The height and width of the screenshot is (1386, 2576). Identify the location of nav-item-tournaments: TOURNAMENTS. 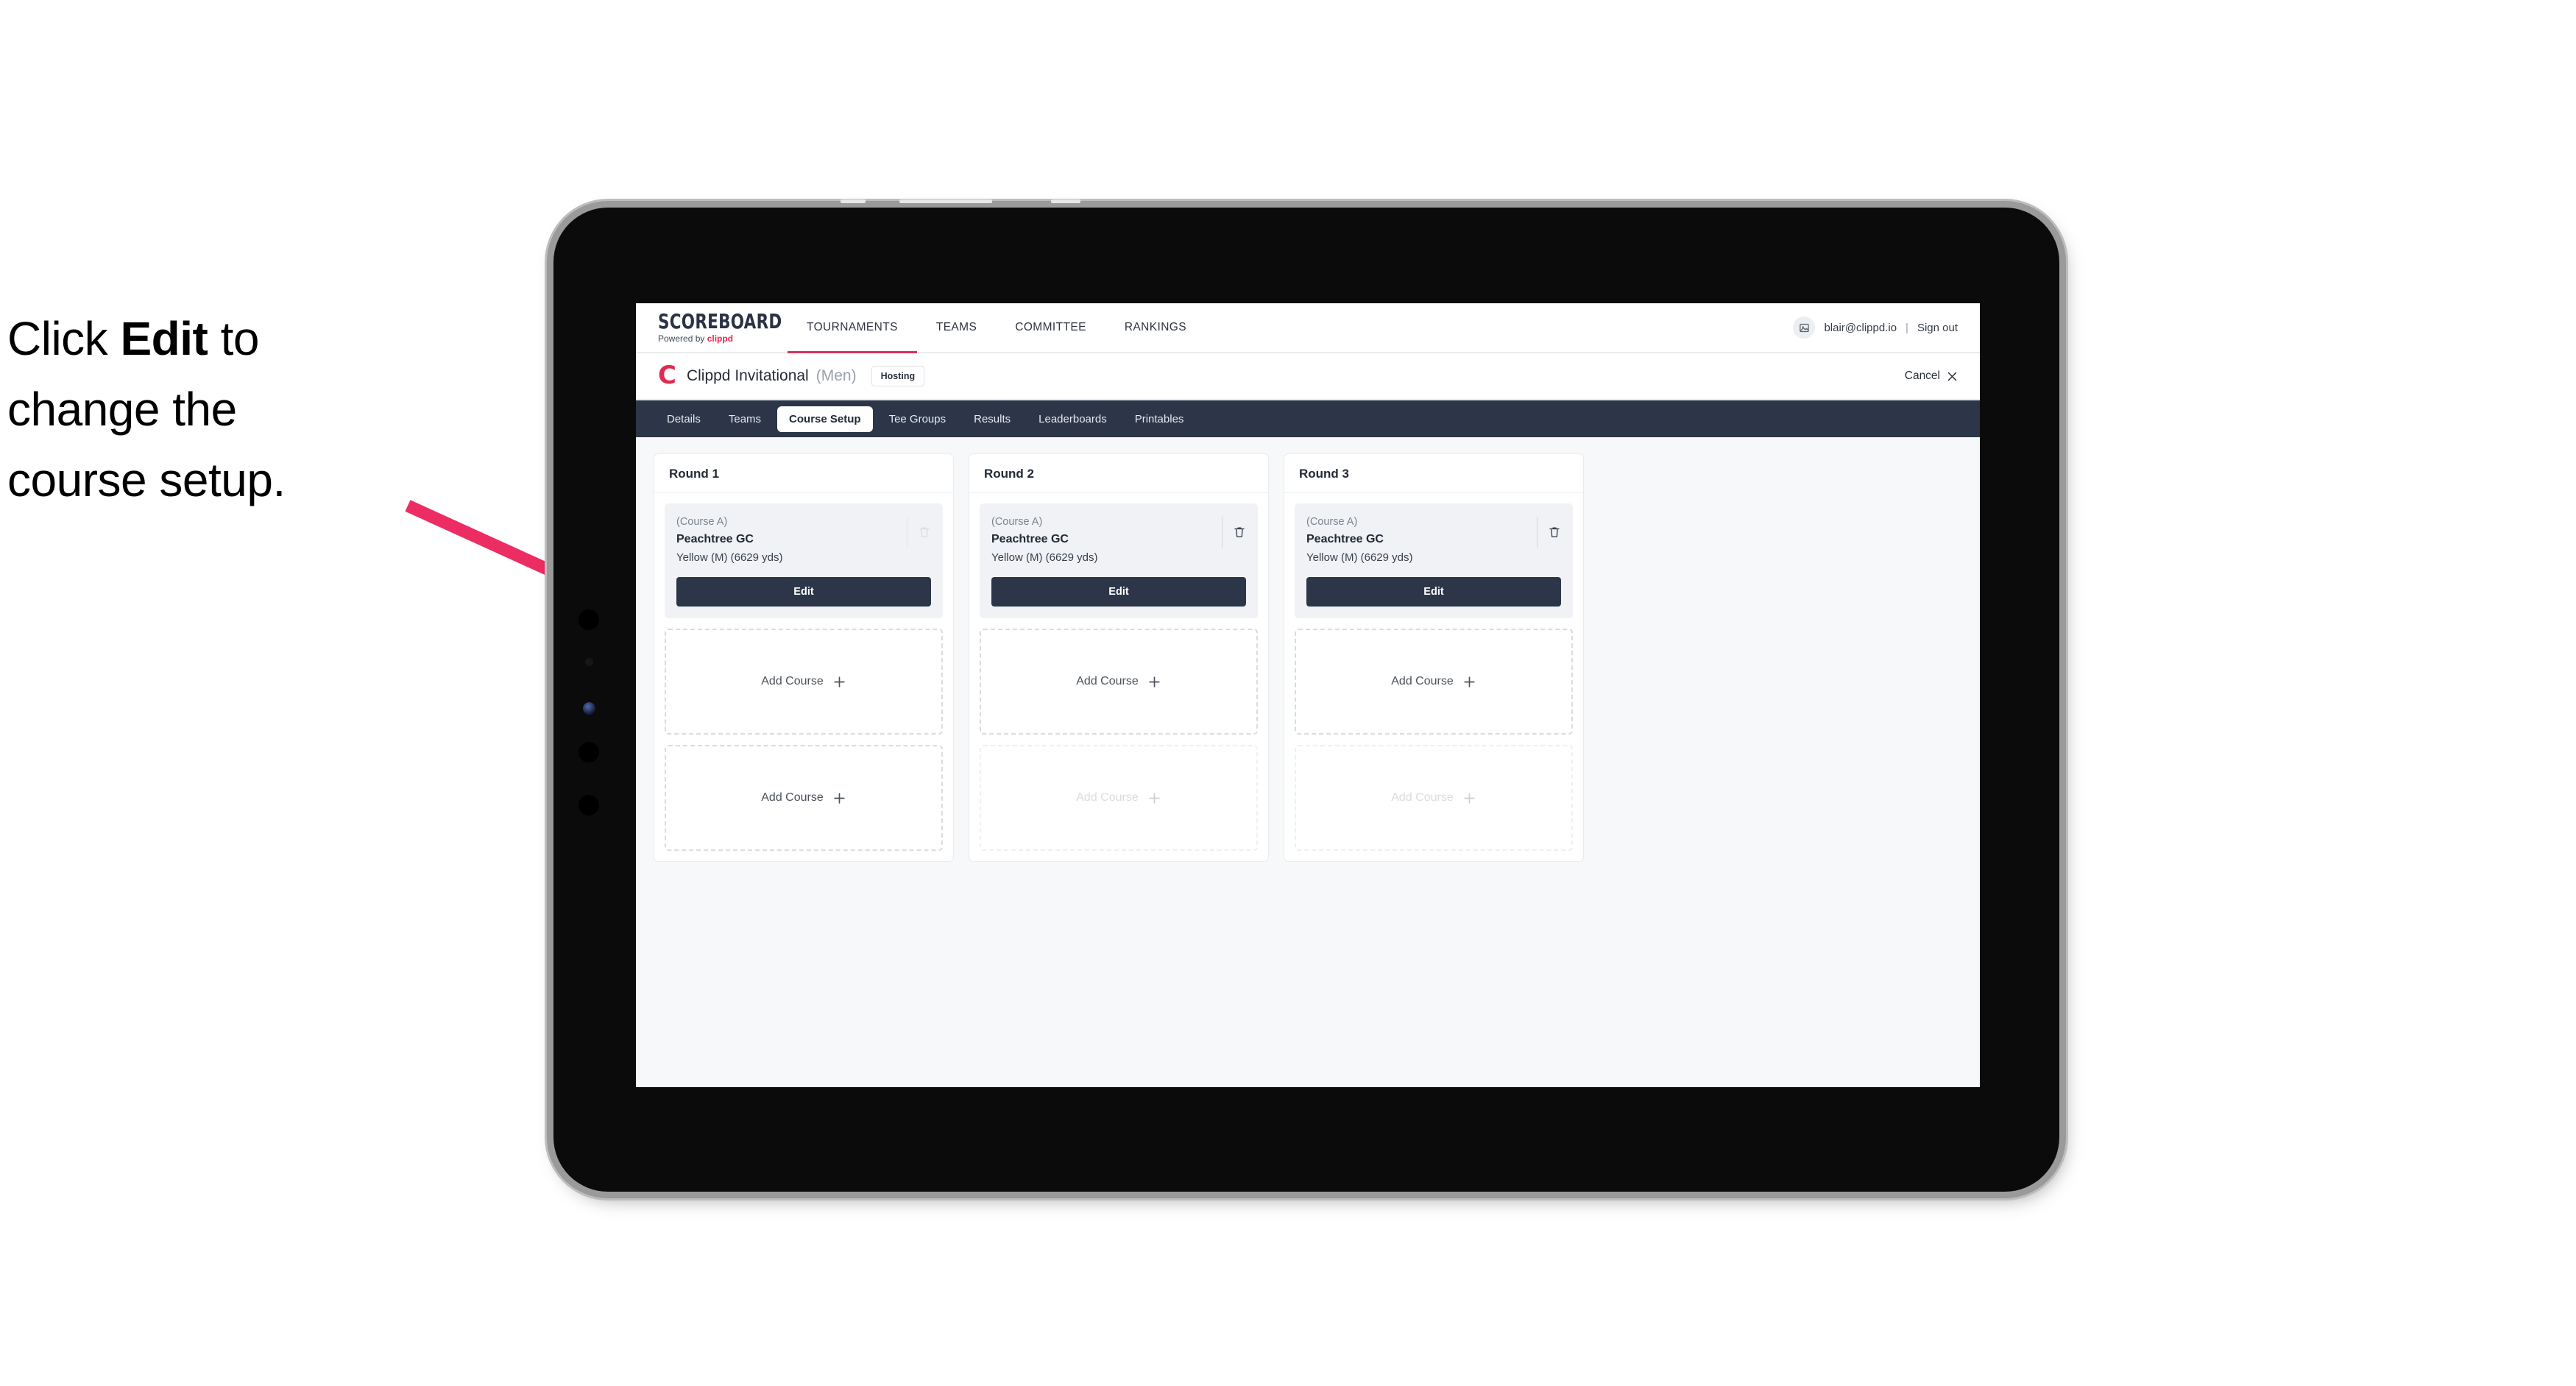
(853, 328).